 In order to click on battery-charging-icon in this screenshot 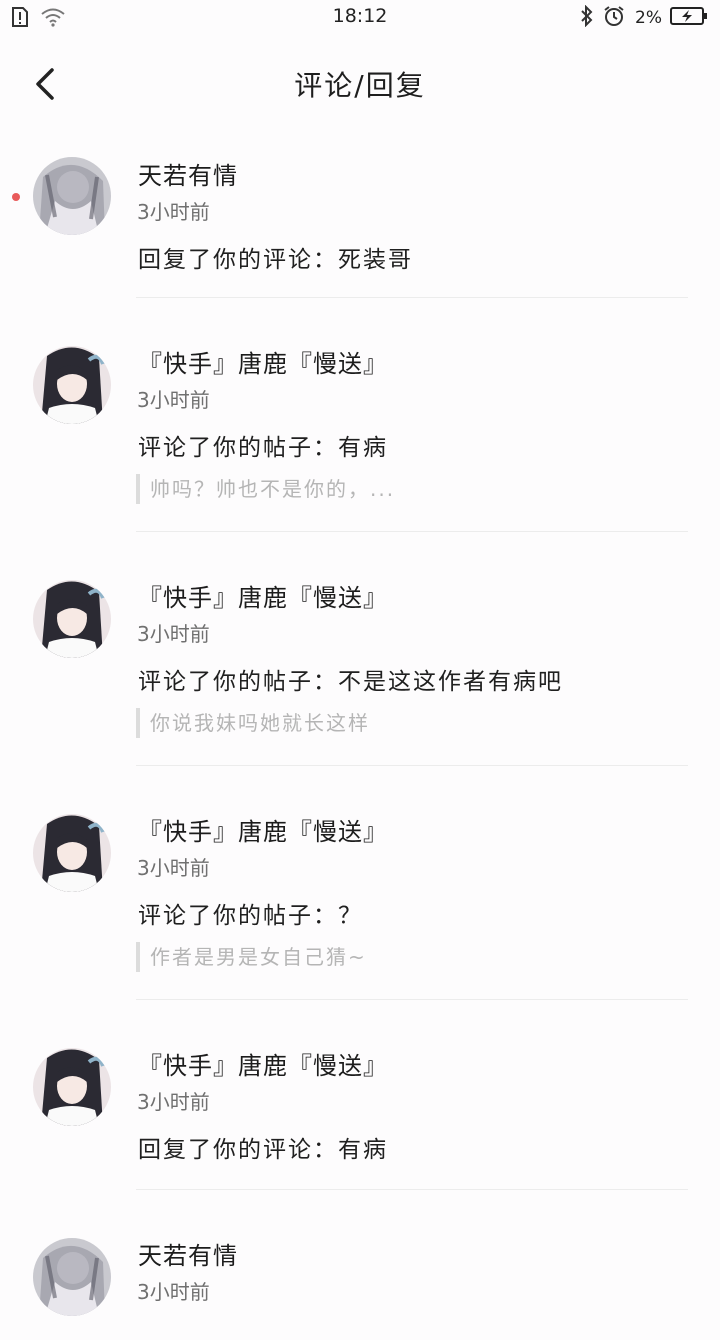, I will do `click(689, 18)`.